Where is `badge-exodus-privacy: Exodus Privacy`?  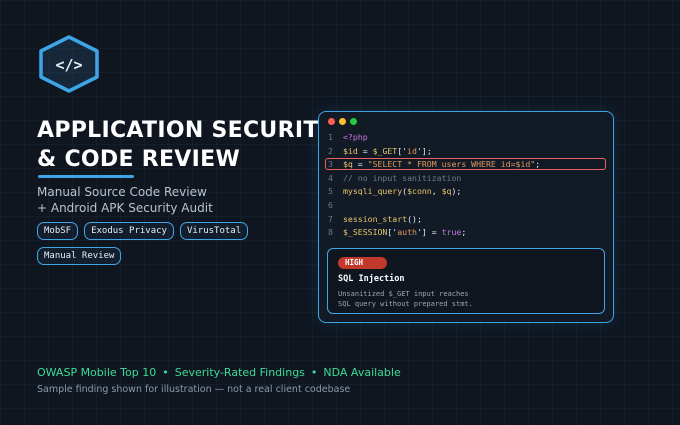
badge-exodus-privacy: Exodus Privacy is located at coordinates (129, 231).